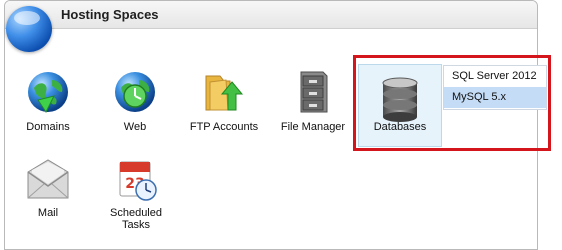 The image size is (562, 250). I want to click on filing-cabinet-icon, so click(314, 92).